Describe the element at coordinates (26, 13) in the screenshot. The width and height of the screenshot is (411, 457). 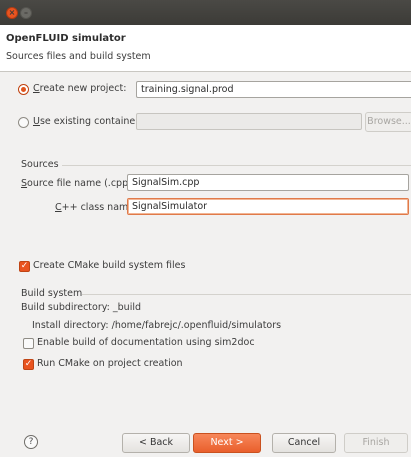
I see `window-minimize-icon: –` at that location.